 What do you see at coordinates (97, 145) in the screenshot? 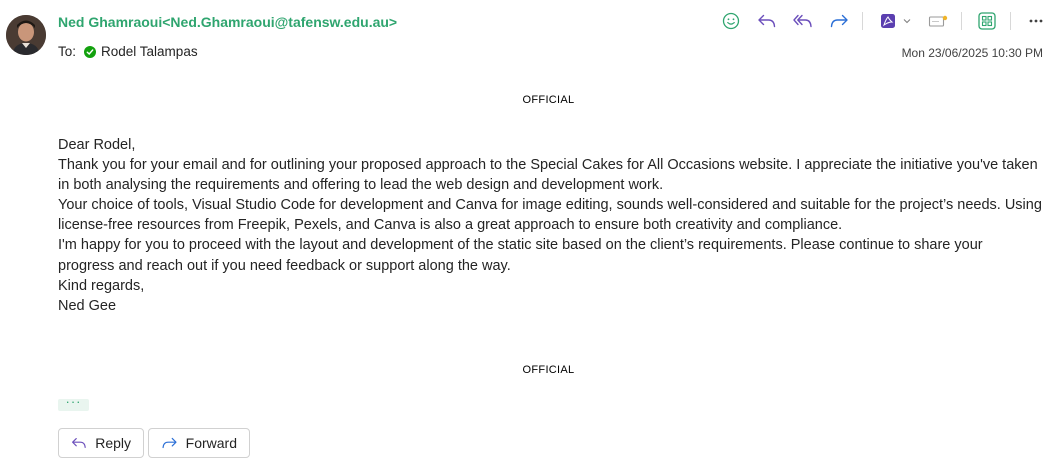
I see `greeting: Dear Rodel,` at bounding box center [97, 145].